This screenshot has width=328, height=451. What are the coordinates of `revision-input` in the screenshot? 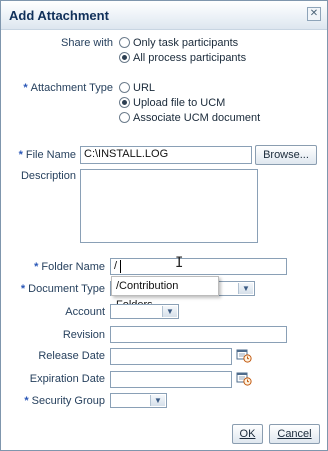 It's located at (198, 334).